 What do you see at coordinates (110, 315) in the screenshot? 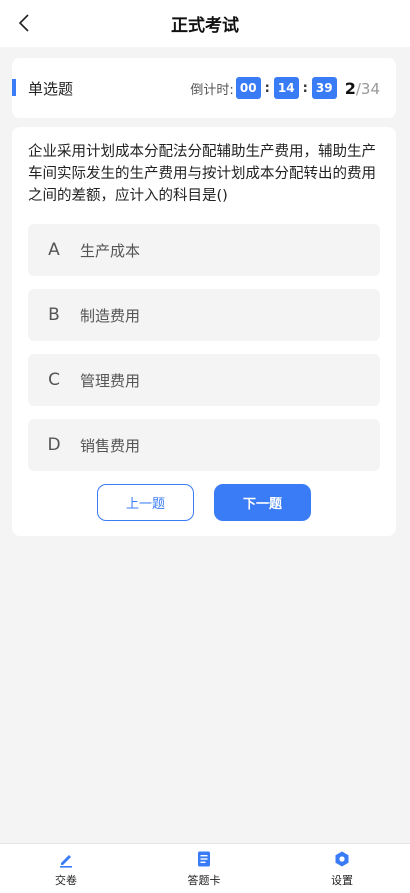
I see `option-text: 制造费用` at bounding box center [110, 315].